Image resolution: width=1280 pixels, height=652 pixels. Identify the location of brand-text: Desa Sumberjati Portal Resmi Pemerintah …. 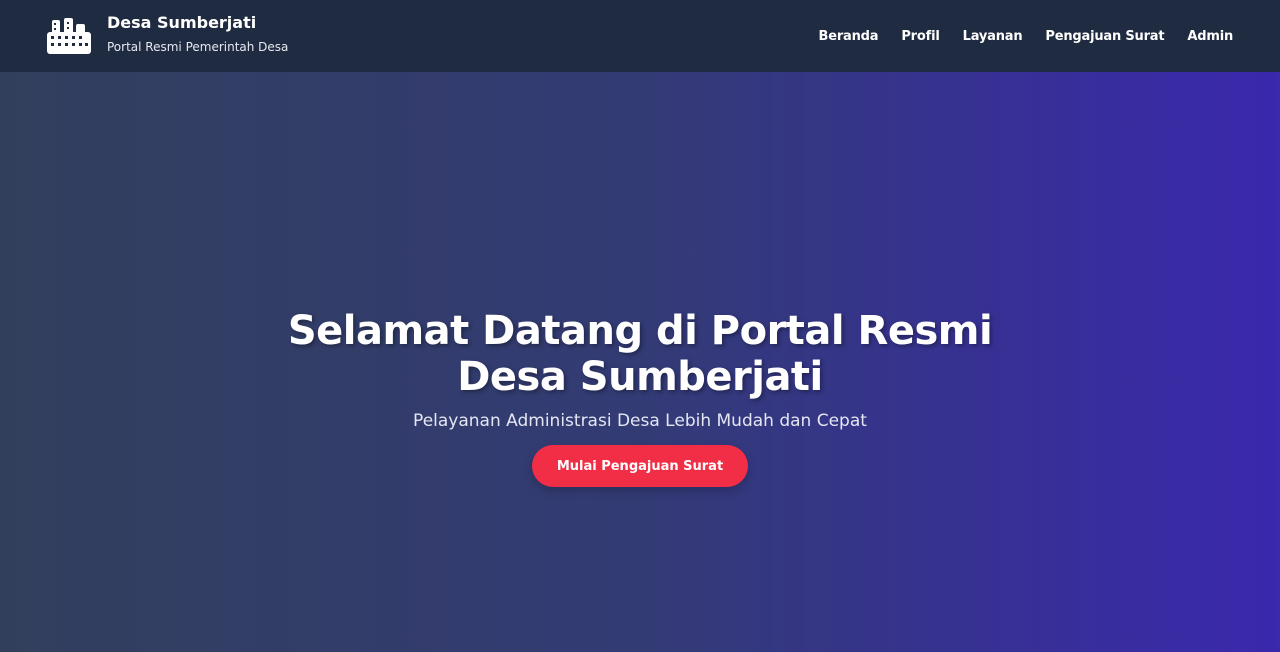
(198, 34).